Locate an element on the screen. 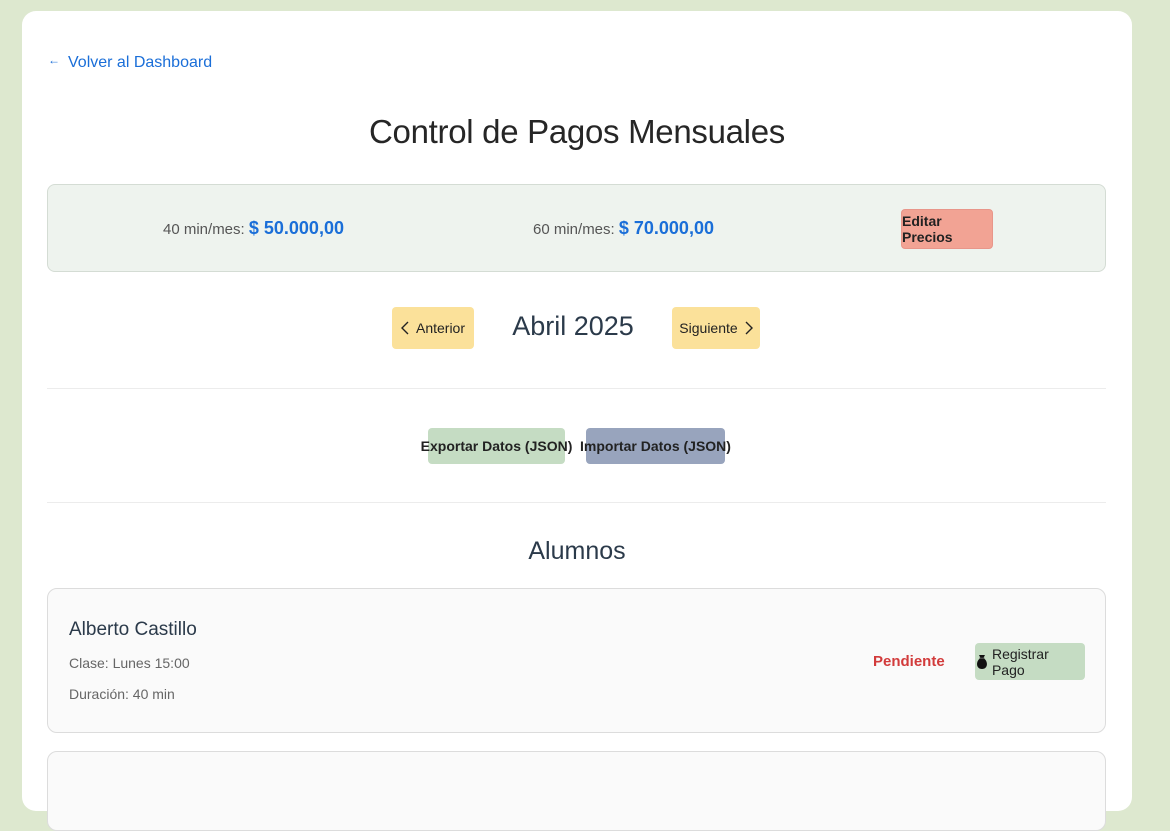  export-json-button: Exportar Datos (JSON) is located at coordinates (496, 446).